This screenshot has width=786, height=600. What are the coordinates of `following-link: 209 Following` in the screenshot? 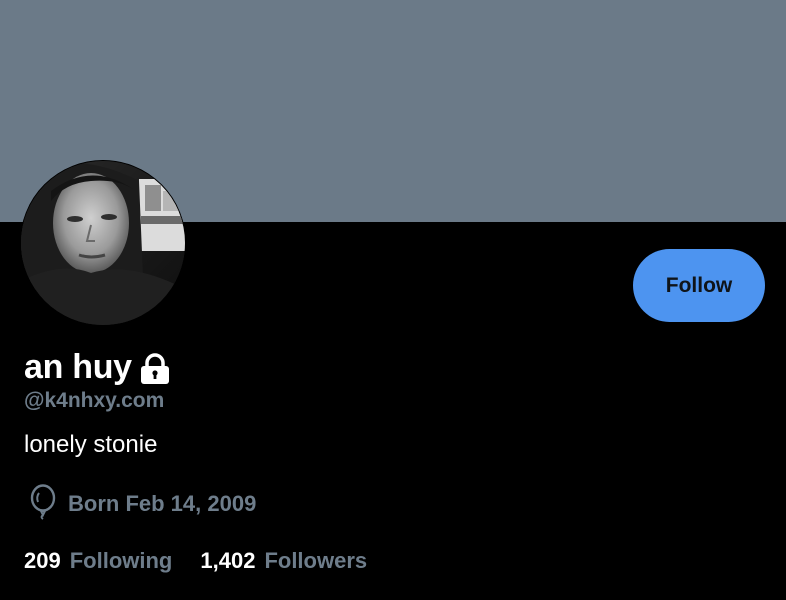 It's located at (98, 561).